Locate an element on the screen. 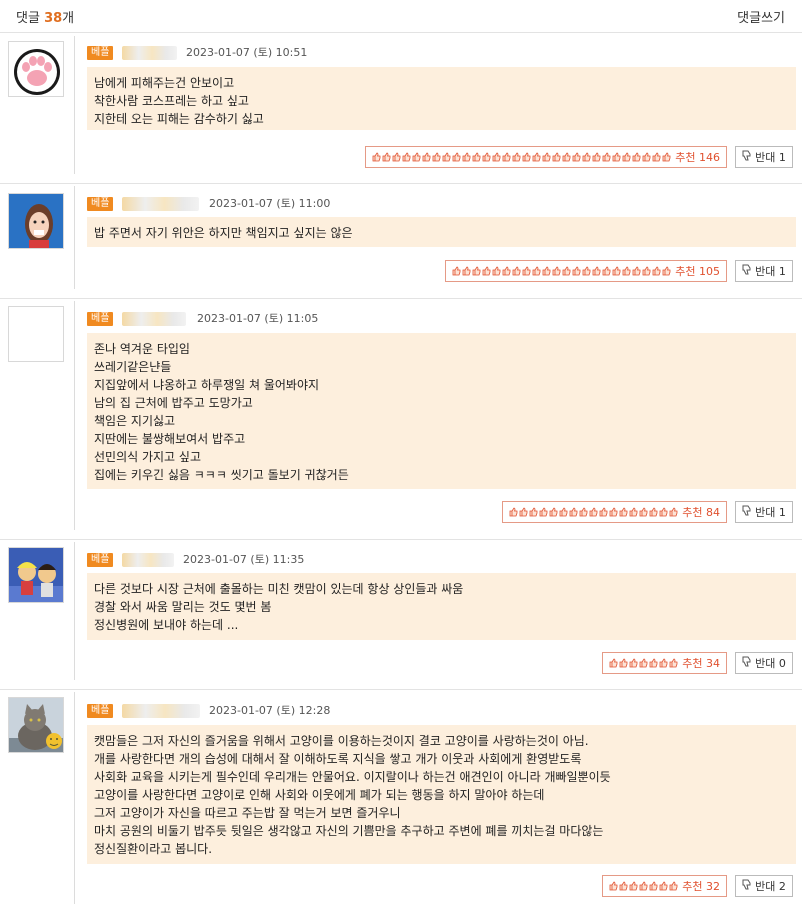 This screenshot has height=904, width=802. cat-avatar is located at coordinates (36, 725).